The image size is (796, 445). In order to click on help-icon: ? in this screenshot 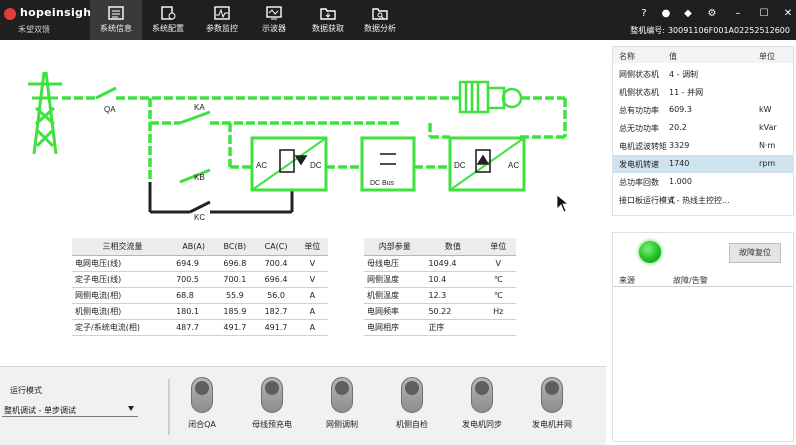, I will do `click(644, 14)`.